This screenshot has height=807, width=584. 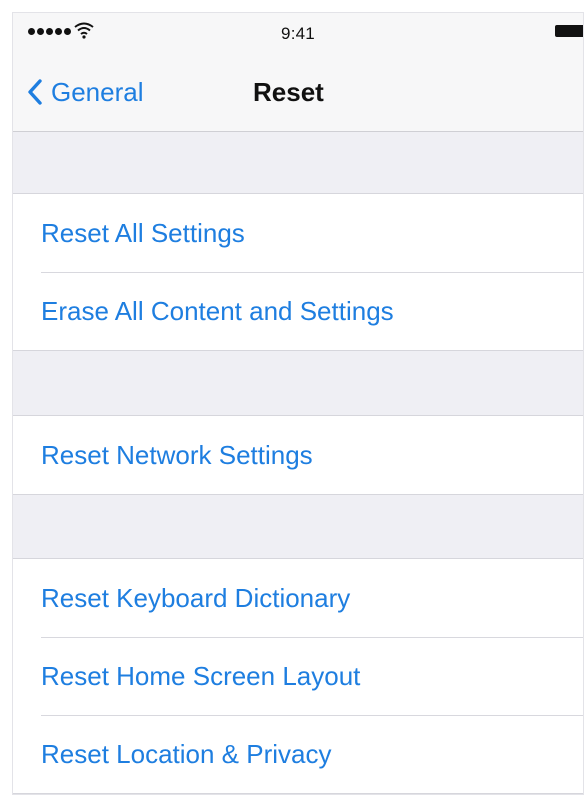 I want to click on reset-home-screen-layout-row: Reset Home Screen Layout, so click(x=298, y=676).